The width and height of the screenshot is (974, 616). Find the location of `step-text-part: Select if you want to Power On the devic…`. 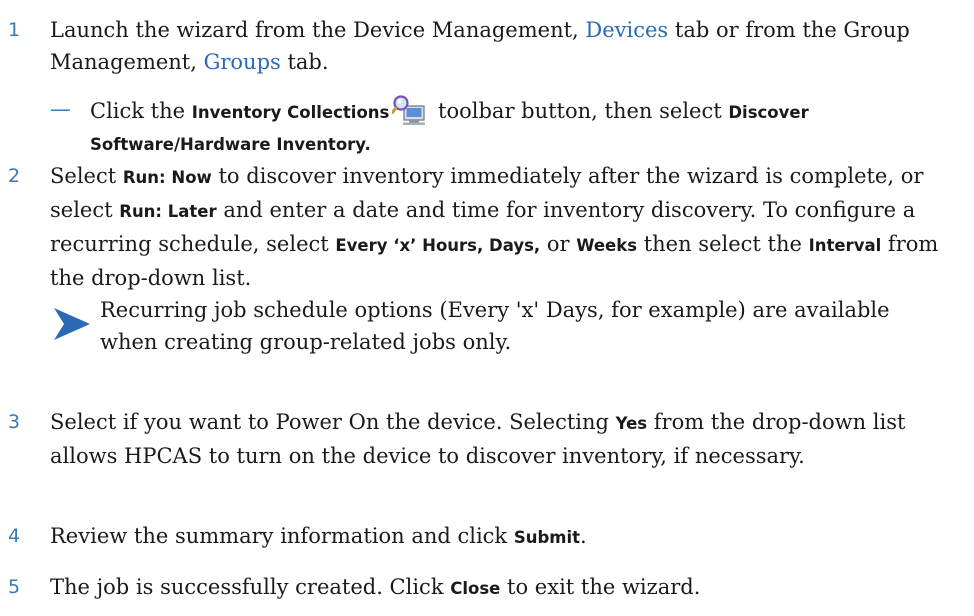

step-text-part: Select if you want to Power On the devic… is located at coordinates (333, 422).